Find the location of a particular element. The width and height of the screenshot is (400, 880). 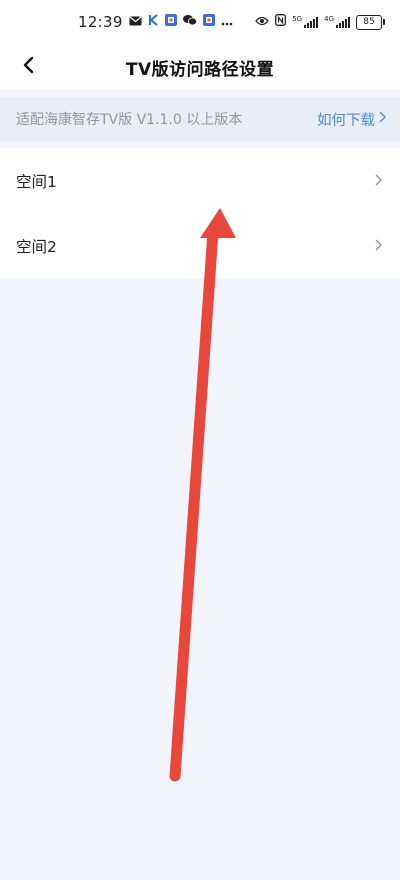

list-item-space-1: 空间1 is located at coordinates (200, 180).